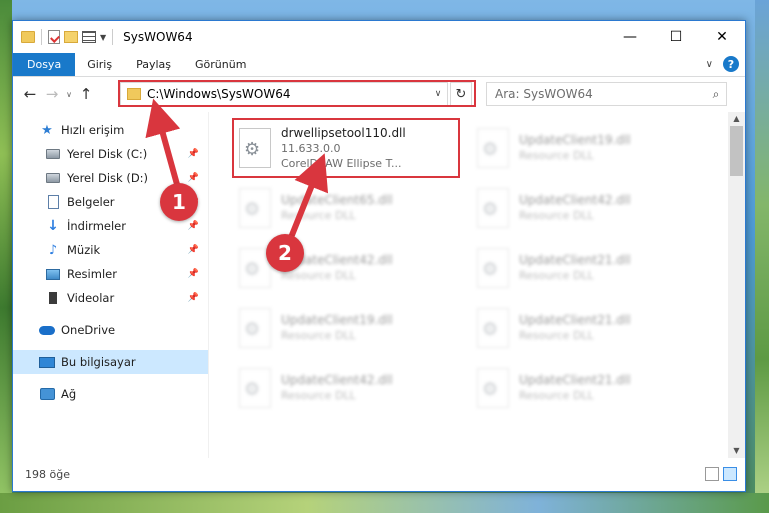 The image size is (769, 513). Describe the element at coordinates (91, 298) in the screenshot. I see `sidebar-item-label: Videolar` at that location.